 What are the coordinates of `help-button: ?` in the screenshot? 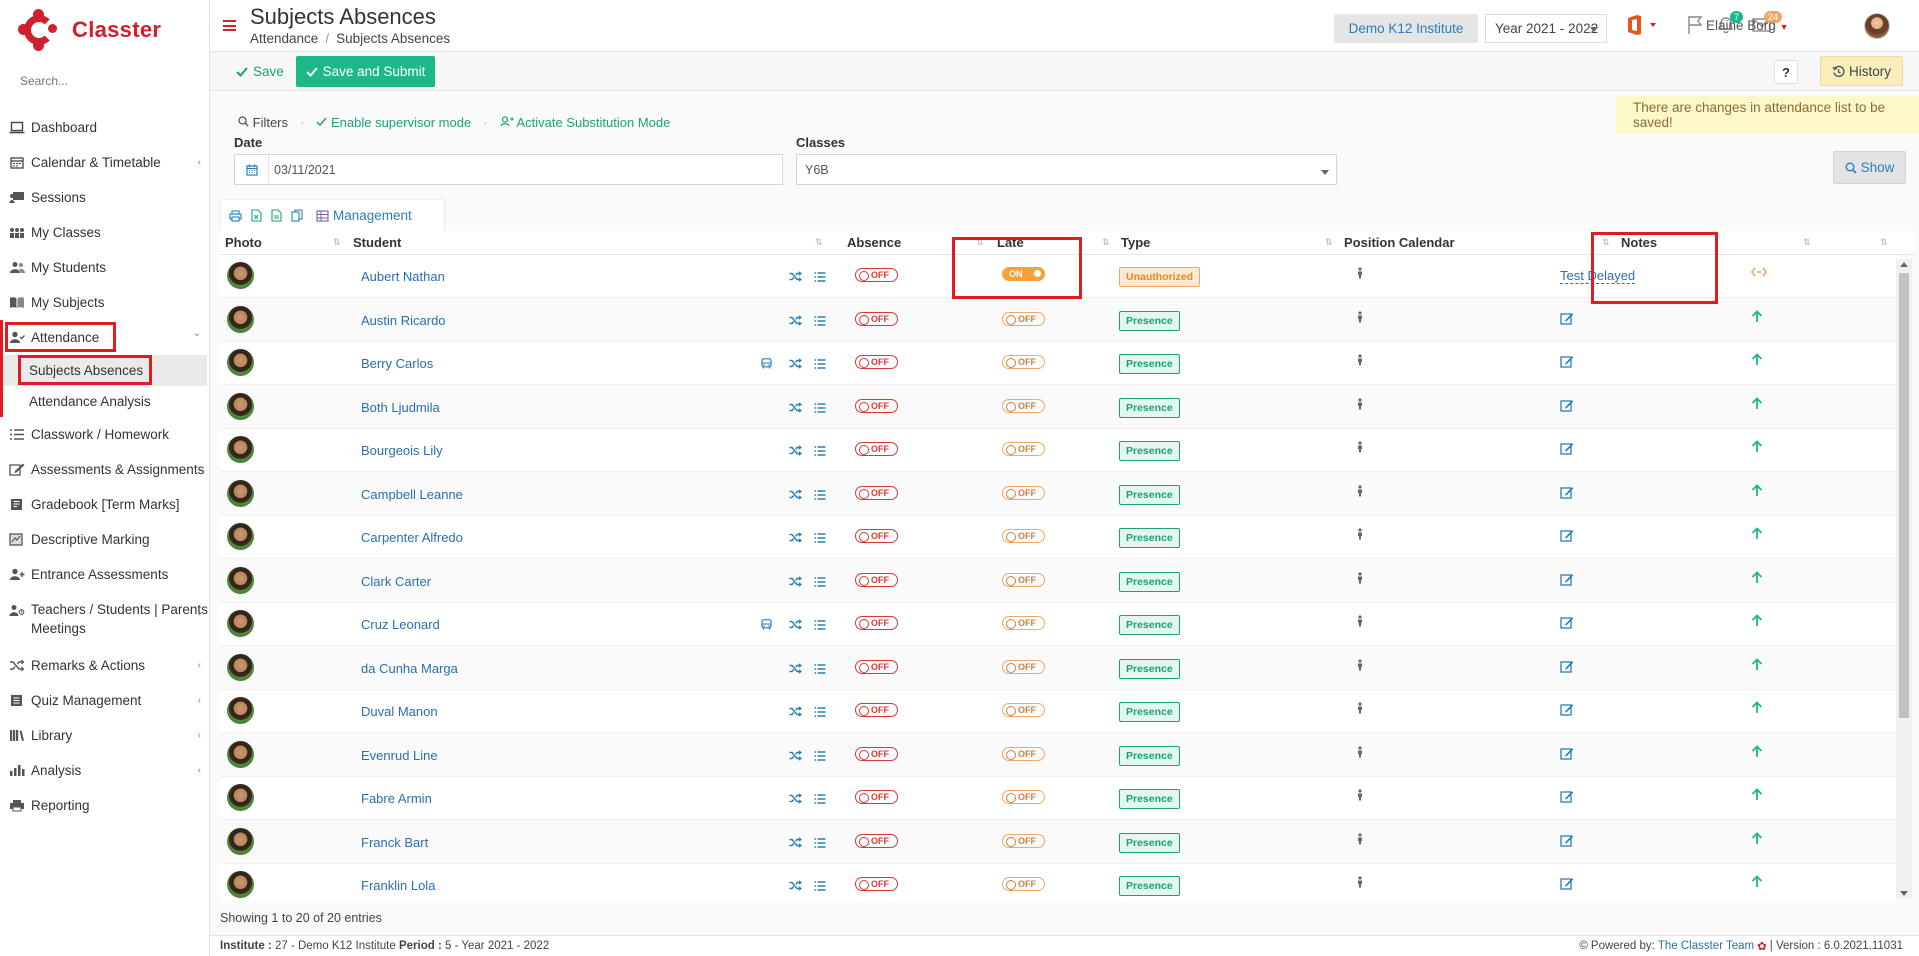 It's located at (1786, 72).